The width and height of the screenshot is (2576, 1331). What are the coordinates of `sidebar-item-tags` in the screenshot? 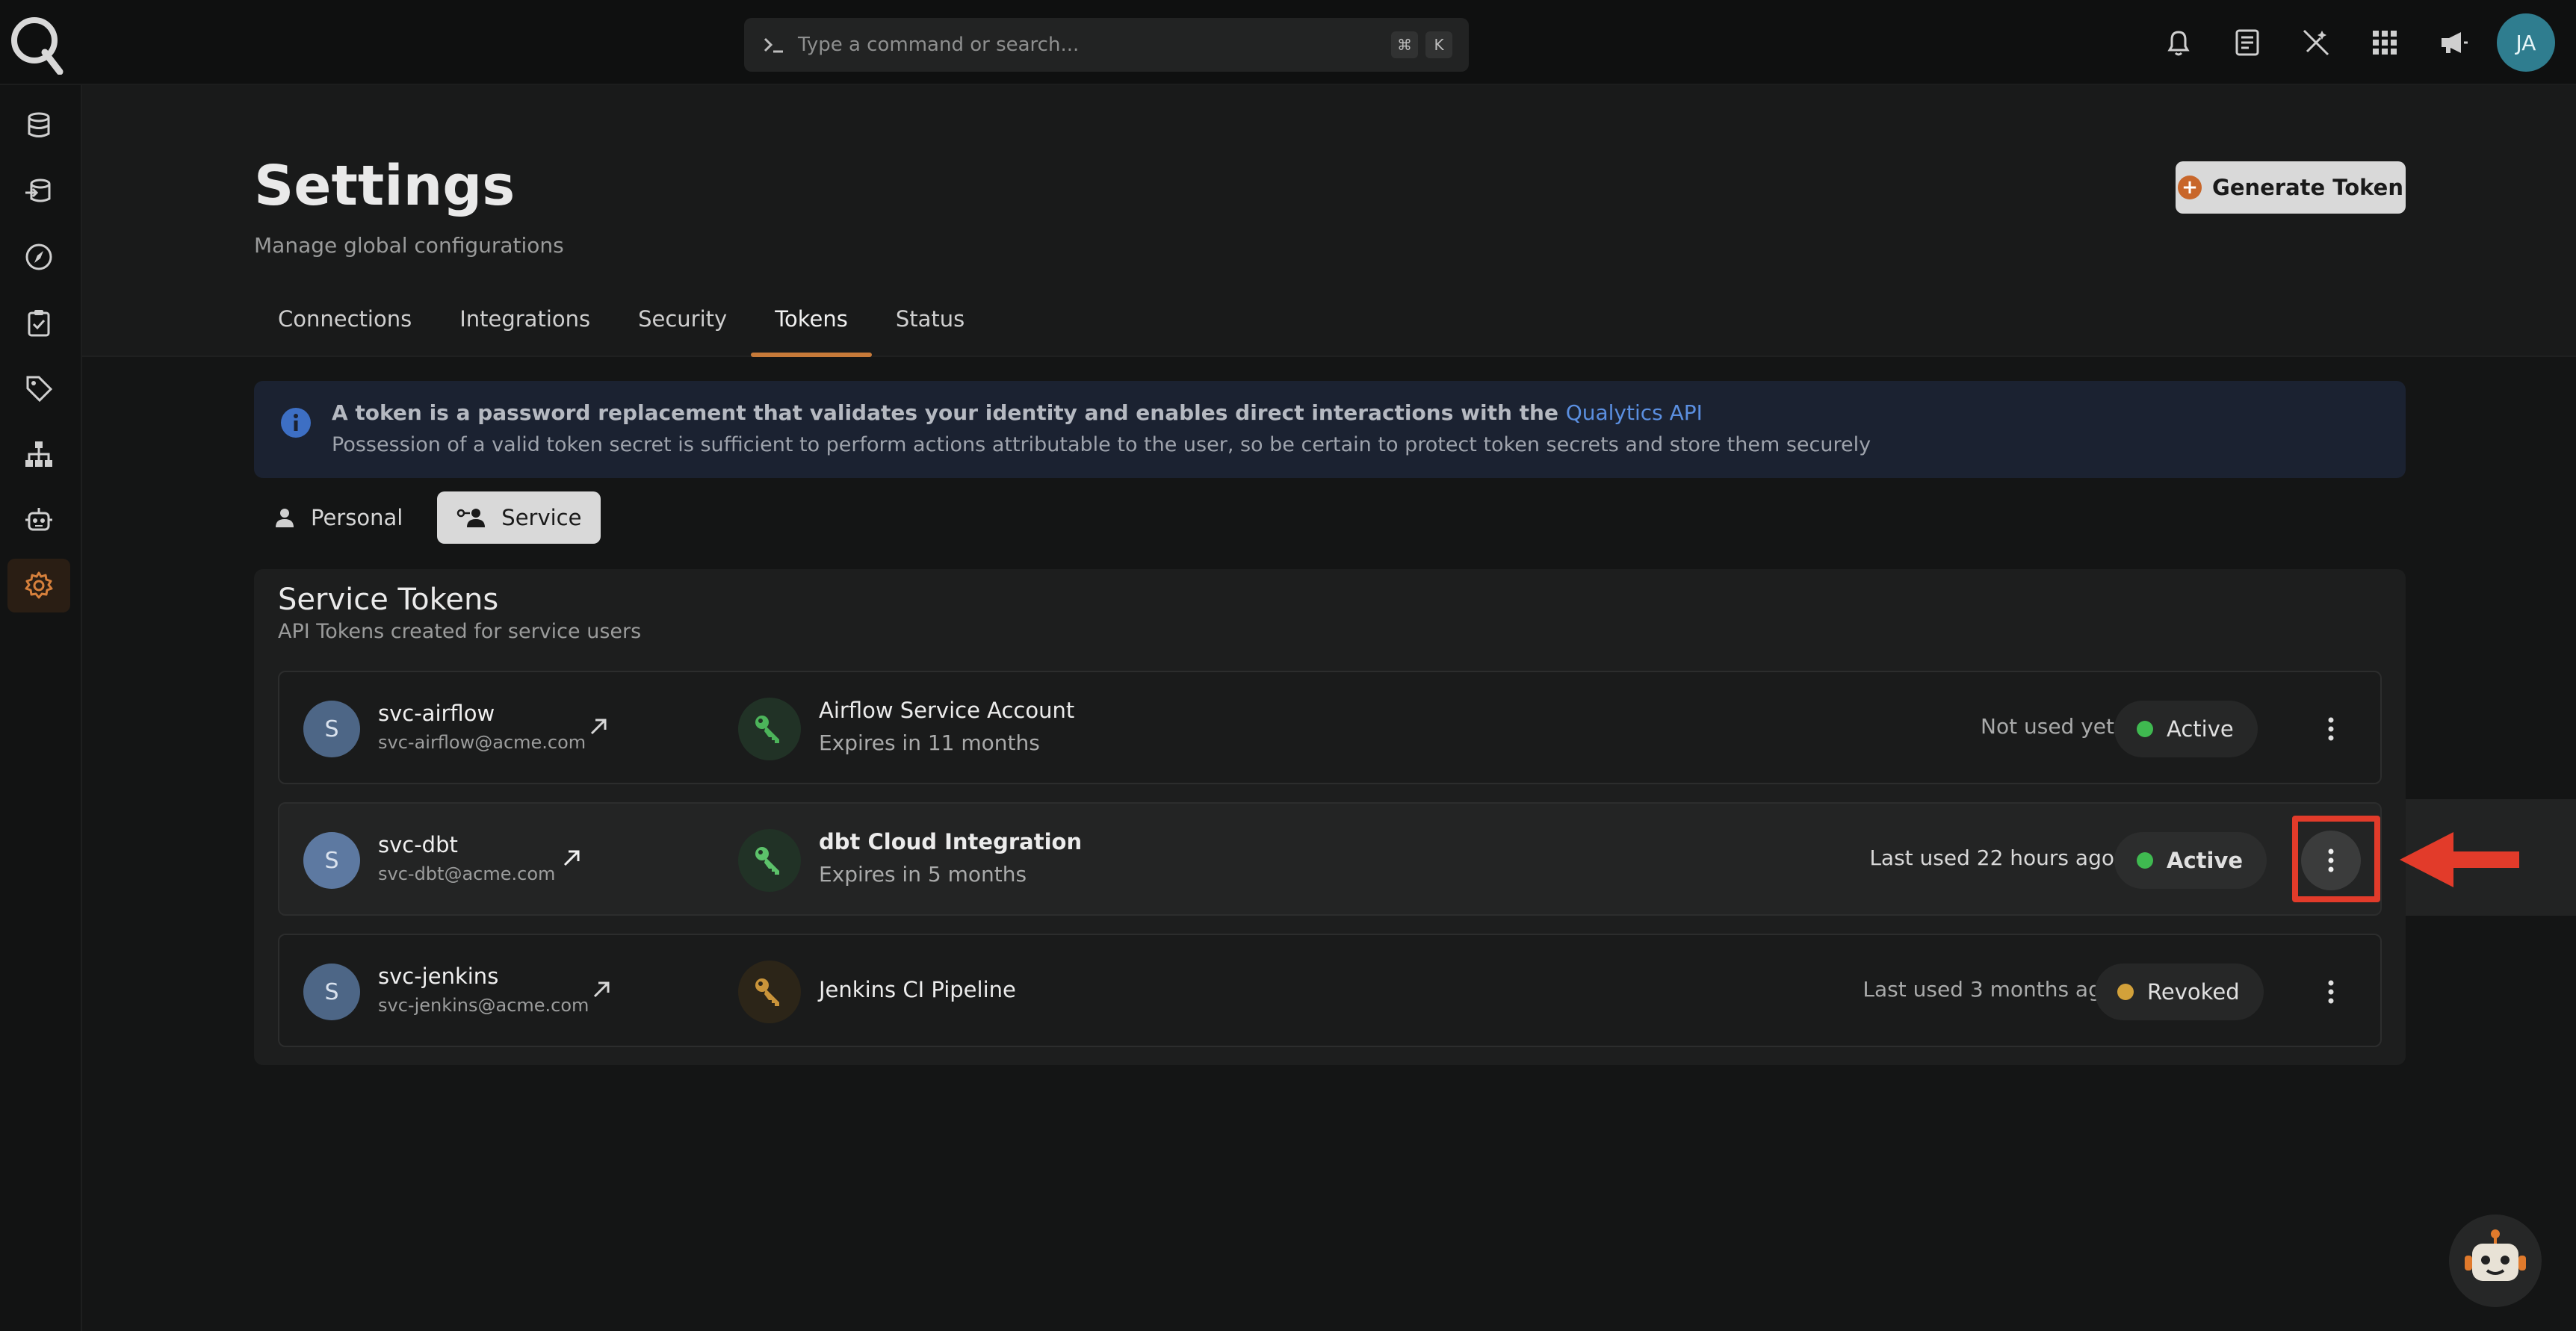 It's located at (38, 388).